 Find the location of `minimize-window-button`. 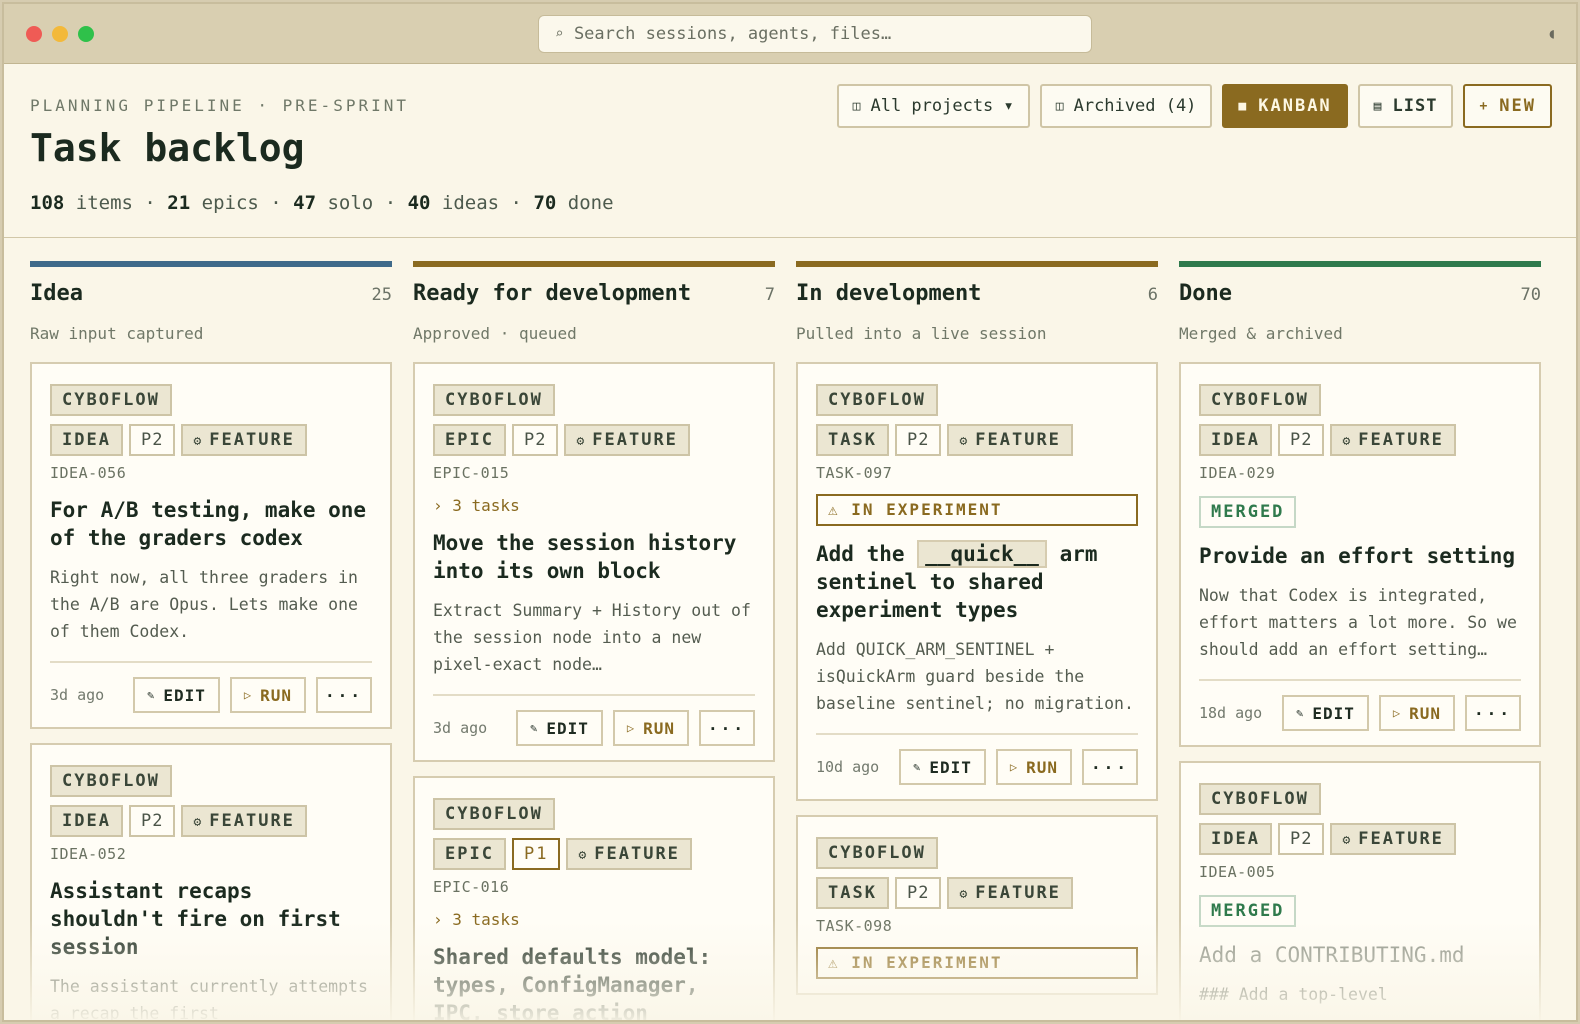

minimize-window-button is located at coordinates (60, 34).